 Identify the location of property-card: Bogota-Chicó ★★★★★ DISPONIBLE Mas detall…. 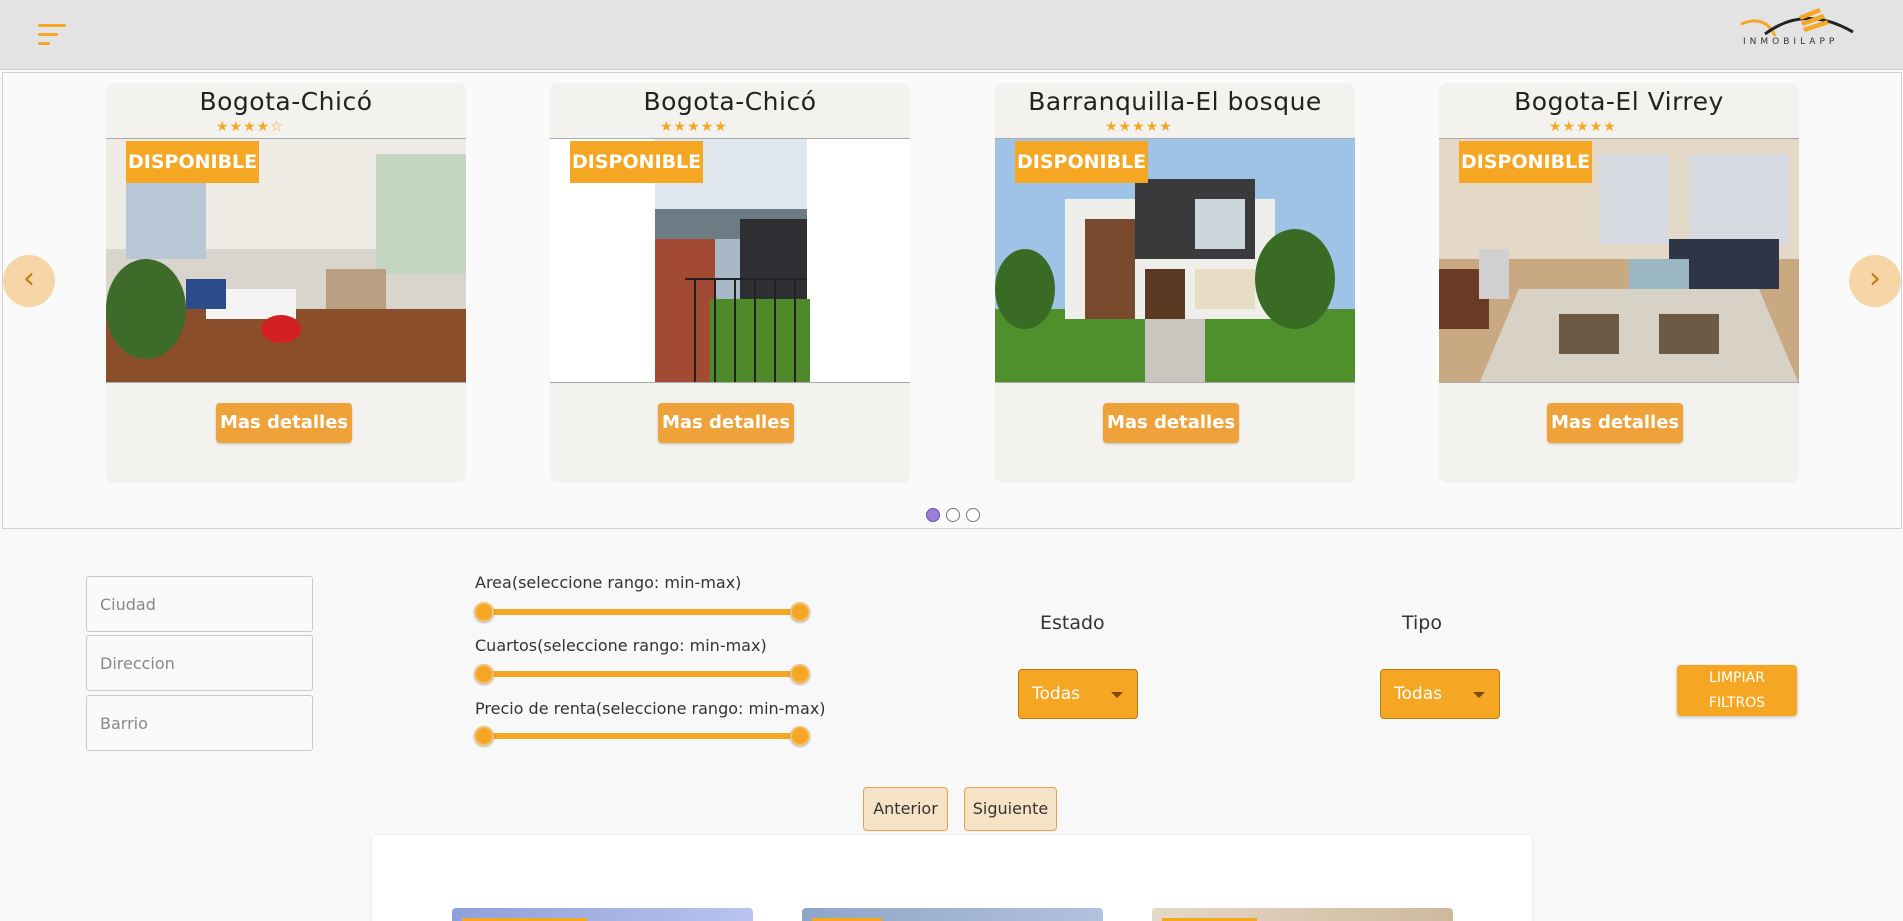
(730, 283).